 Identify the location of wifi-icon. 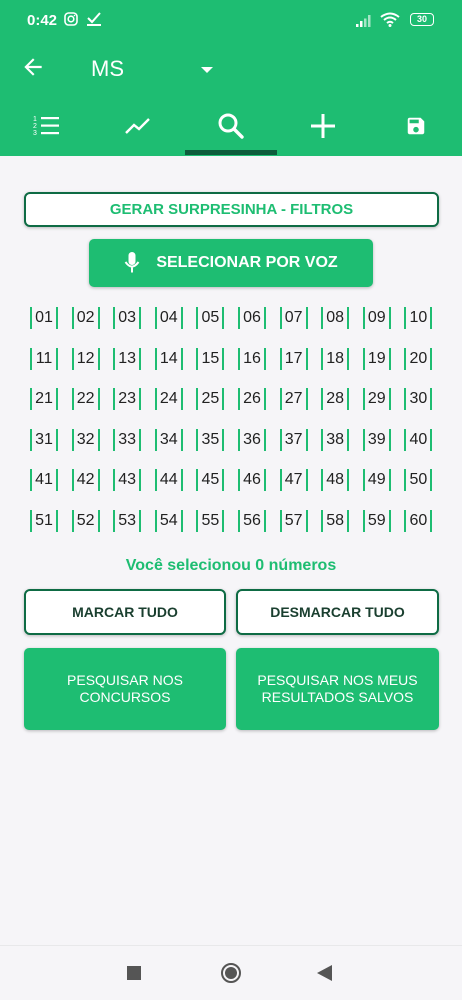
(390, 21).